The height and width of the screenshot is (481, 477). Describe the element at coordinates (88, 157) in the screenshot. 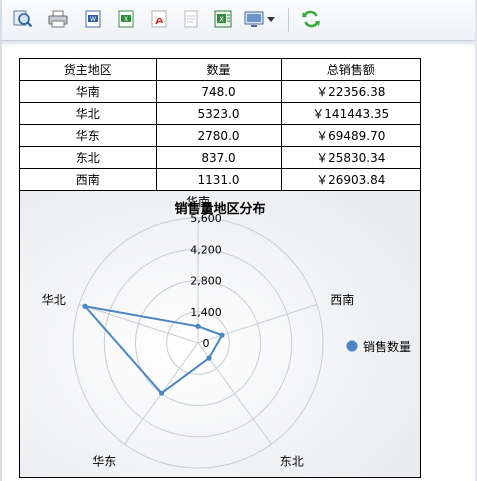

I see `region-cell: 东北` at that location.